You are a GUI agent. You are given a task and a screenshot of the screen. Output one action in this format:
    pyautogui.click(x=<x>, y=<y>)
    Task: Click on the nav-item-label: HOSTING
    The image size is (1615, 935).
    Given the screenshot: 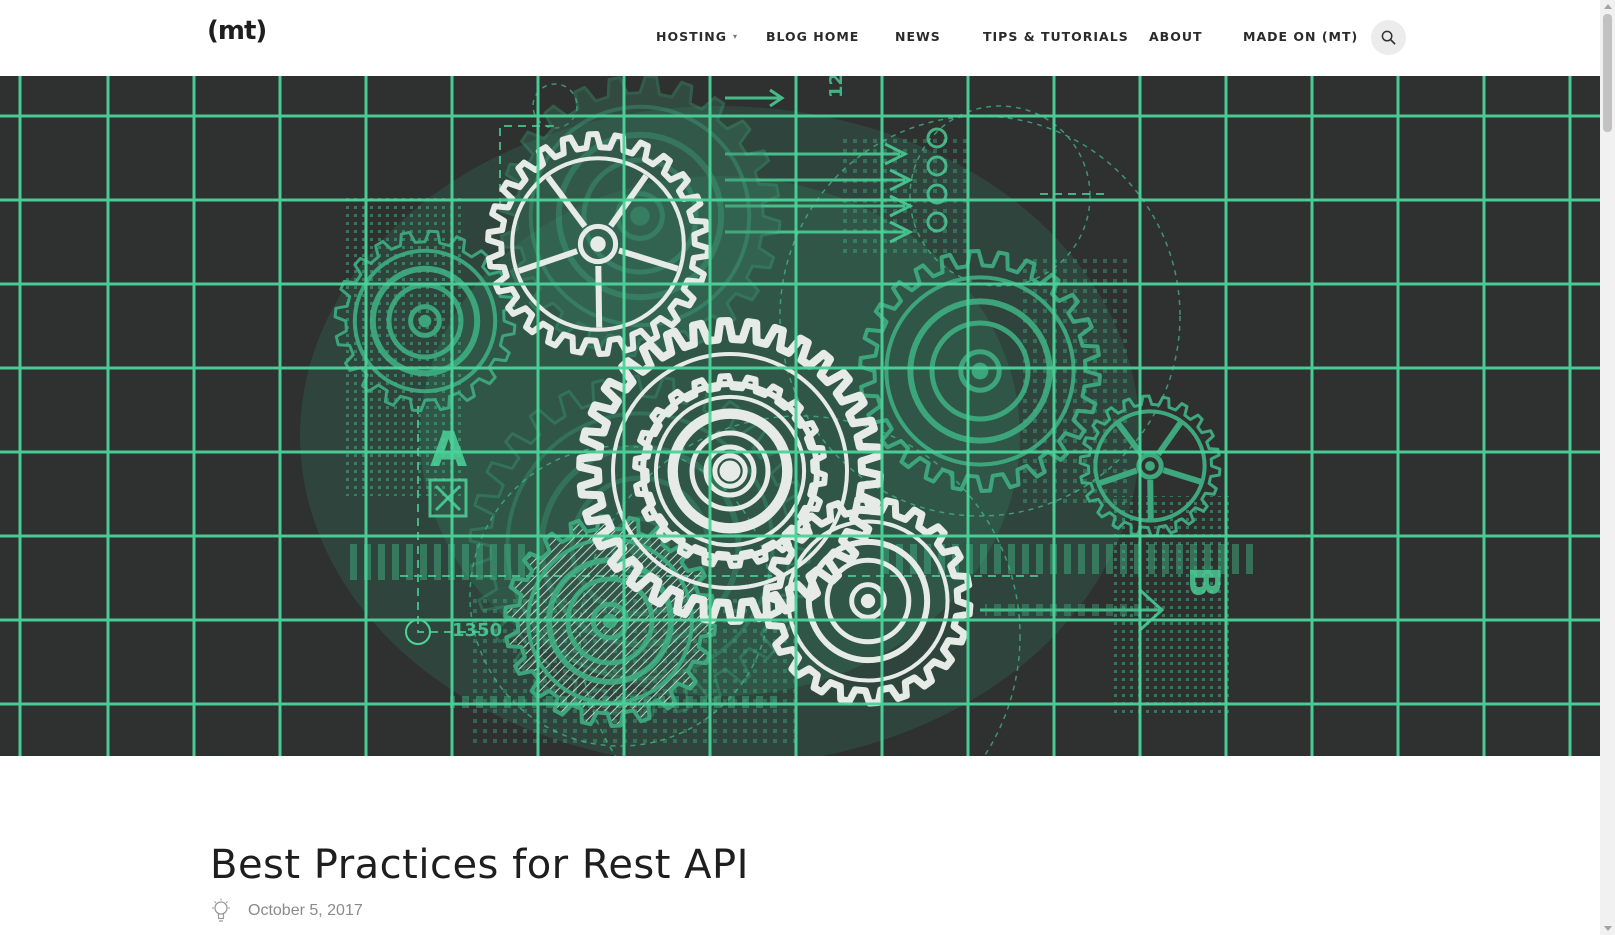 What is the action you would take?
    pyautogui.click(x=691, y=36)
    